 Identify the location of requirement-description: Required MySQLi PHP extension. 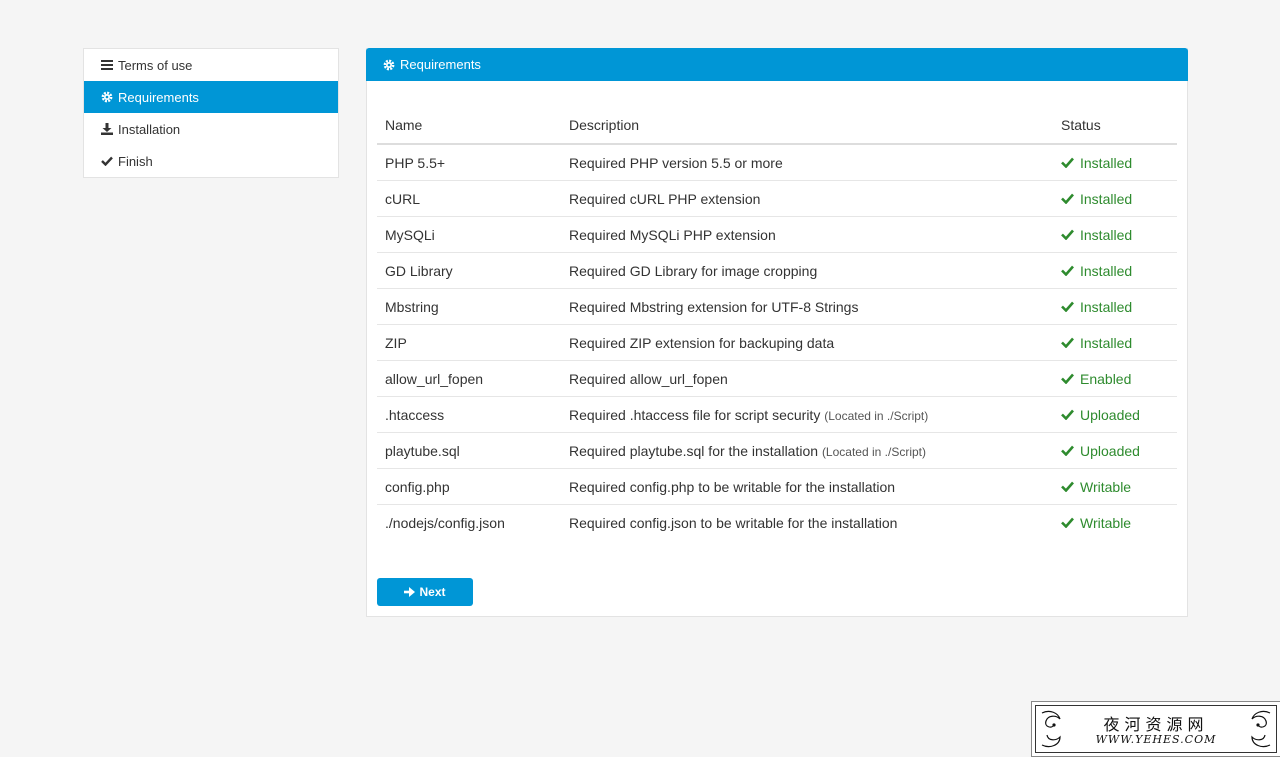
(672, 234).